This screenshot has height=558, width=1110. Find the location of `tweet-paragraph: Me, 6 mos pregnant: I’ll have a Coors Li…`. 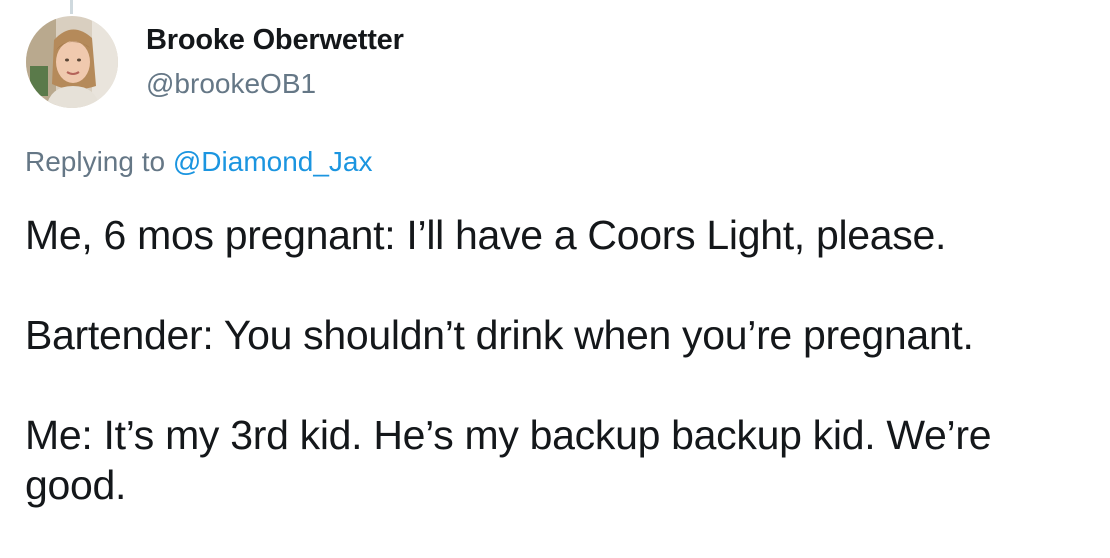

tweet-paragraph: Me, 6 mos pregnant: I’ll have a Coors Li… is located at coordinates (486, 235).